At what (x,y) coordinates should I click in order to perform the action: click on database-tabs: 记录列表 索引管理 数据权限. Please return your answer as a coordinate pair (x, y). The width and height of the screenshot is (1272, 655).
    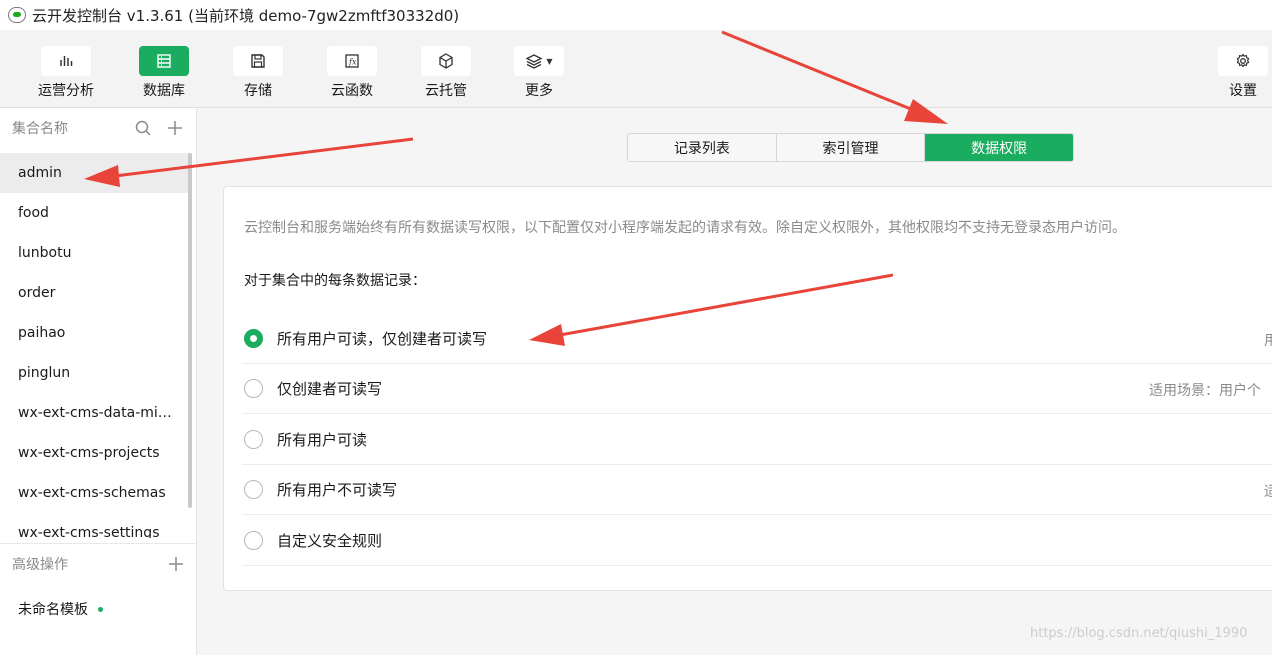
    Looking at the image, I should click on (850, 147).